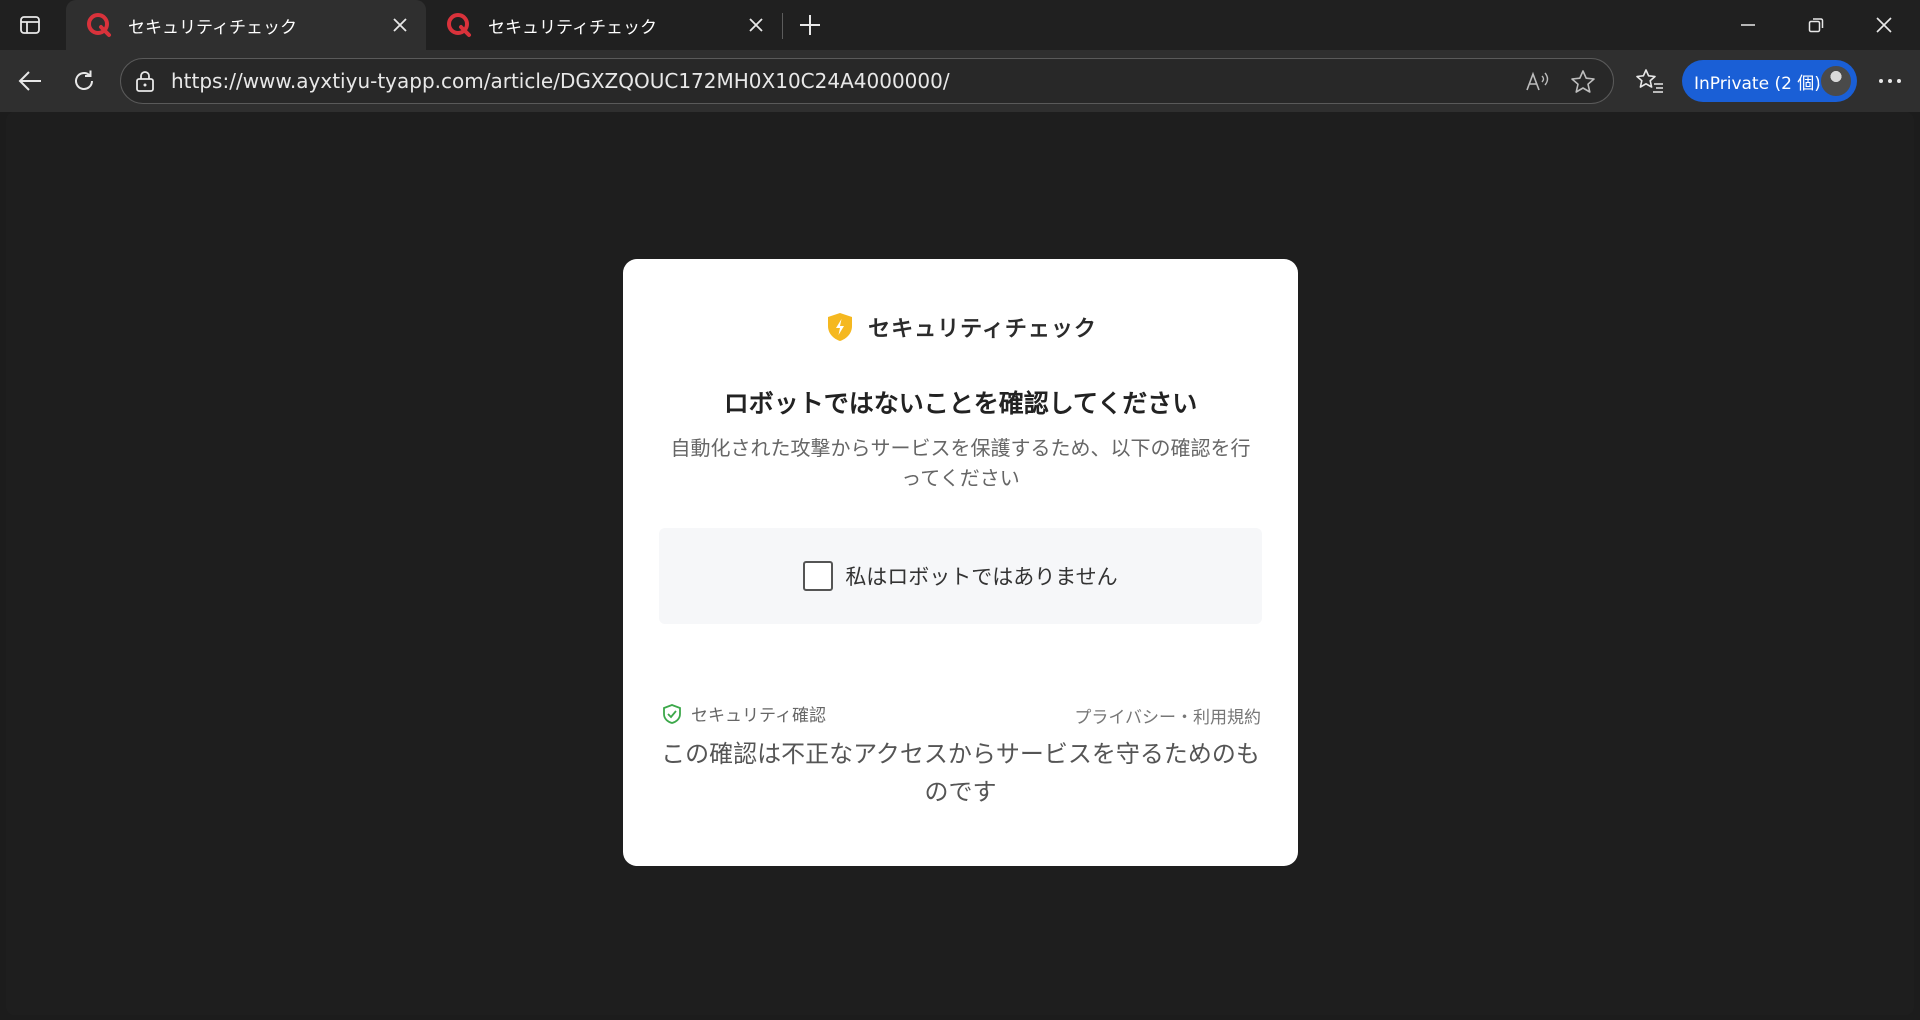 This screenshot has height=1020, width=1920. I want to click on site-info-button, so click(145, 81).